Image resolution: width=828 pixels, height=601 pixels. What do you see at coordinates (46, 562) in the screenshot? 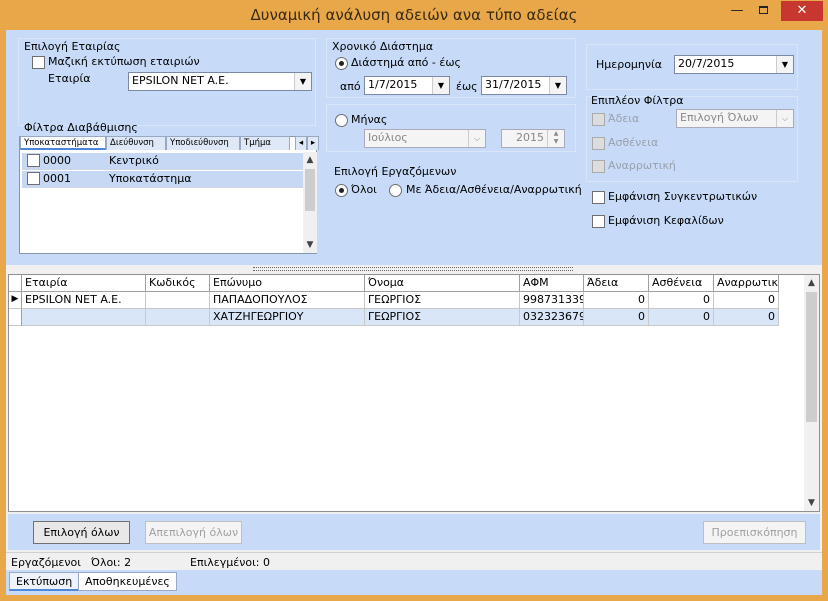
I see `employees-status-label: Εργαζόμενοι` at bounding box center [46, 562].